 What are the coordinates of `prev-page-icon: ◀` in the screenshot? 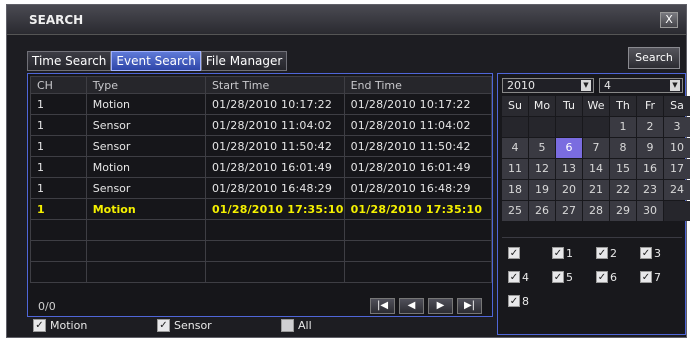 It's located at (411, 305).